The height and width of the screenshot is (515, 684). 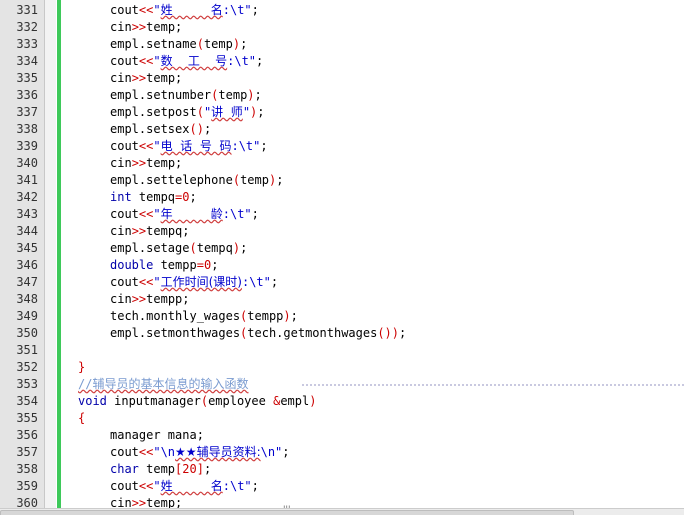 I want to click on code-line: 346 double tempp=0;, so click(x=342, y=265).